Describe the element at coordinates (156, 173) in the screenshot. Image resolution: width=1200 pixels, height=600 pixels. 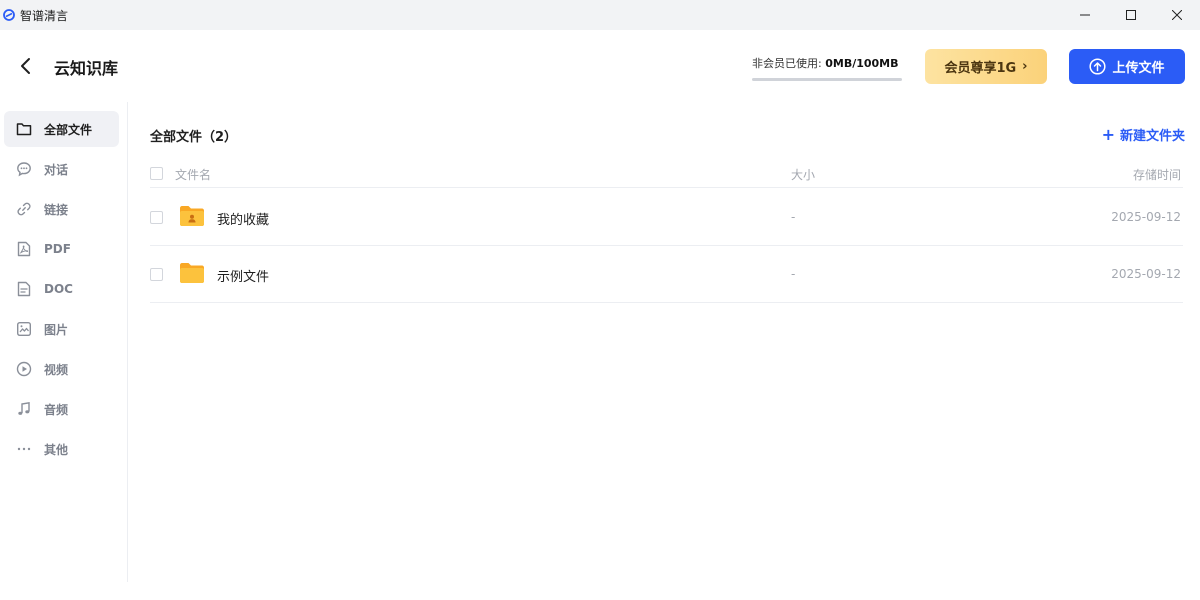
I see `select-all-checkbox` at that location.